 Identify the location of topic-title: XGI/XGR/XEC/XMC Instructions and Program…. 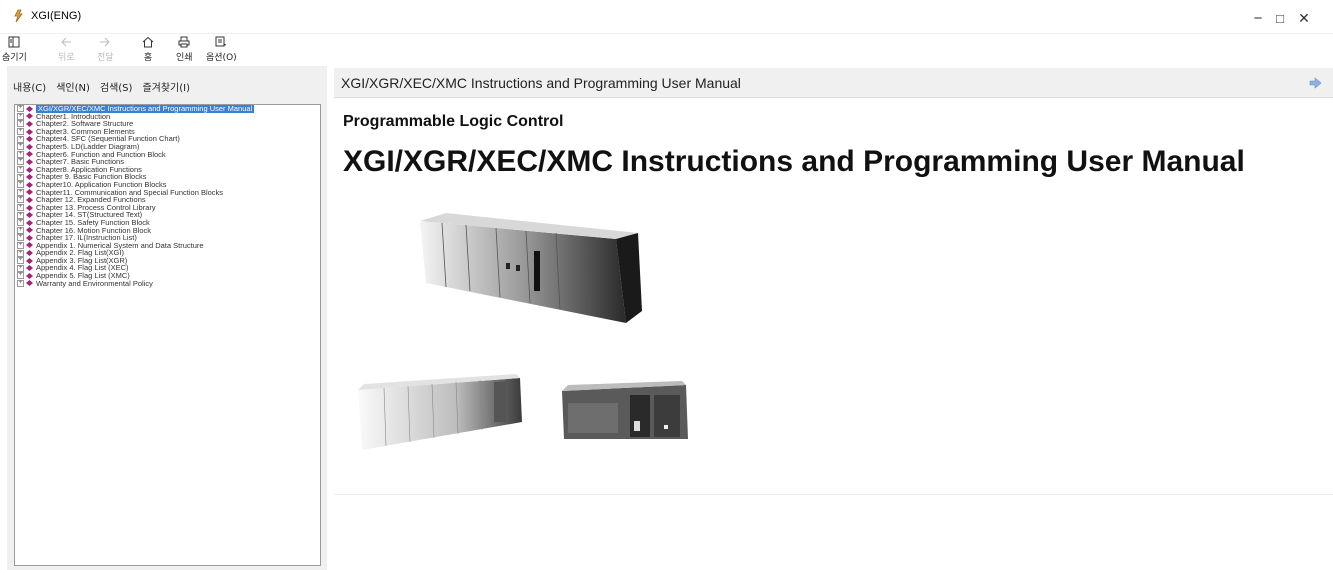
(794, 161).